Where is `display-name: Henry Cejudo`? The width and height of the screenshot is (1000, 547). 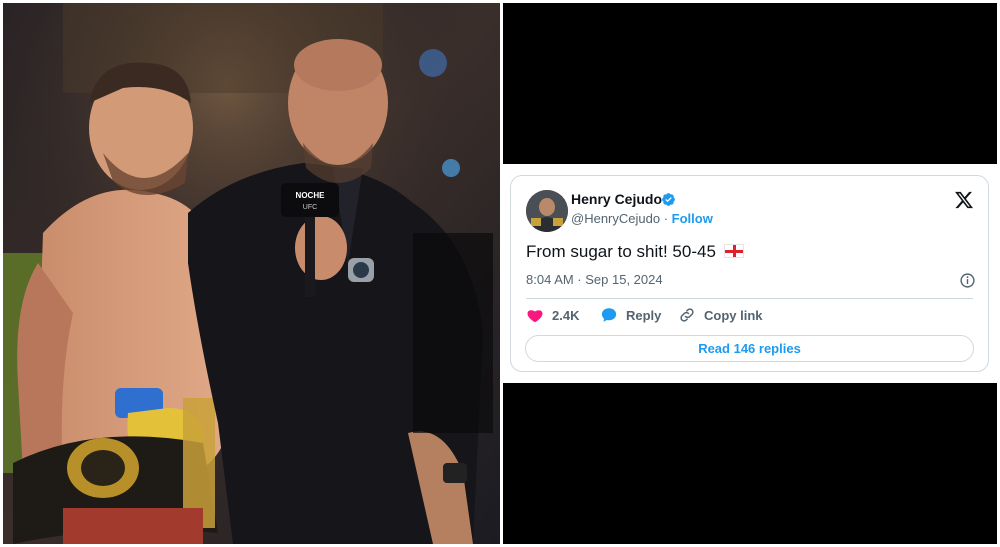 display-name: Henry Cejudo is located at coordinates (616, 199).